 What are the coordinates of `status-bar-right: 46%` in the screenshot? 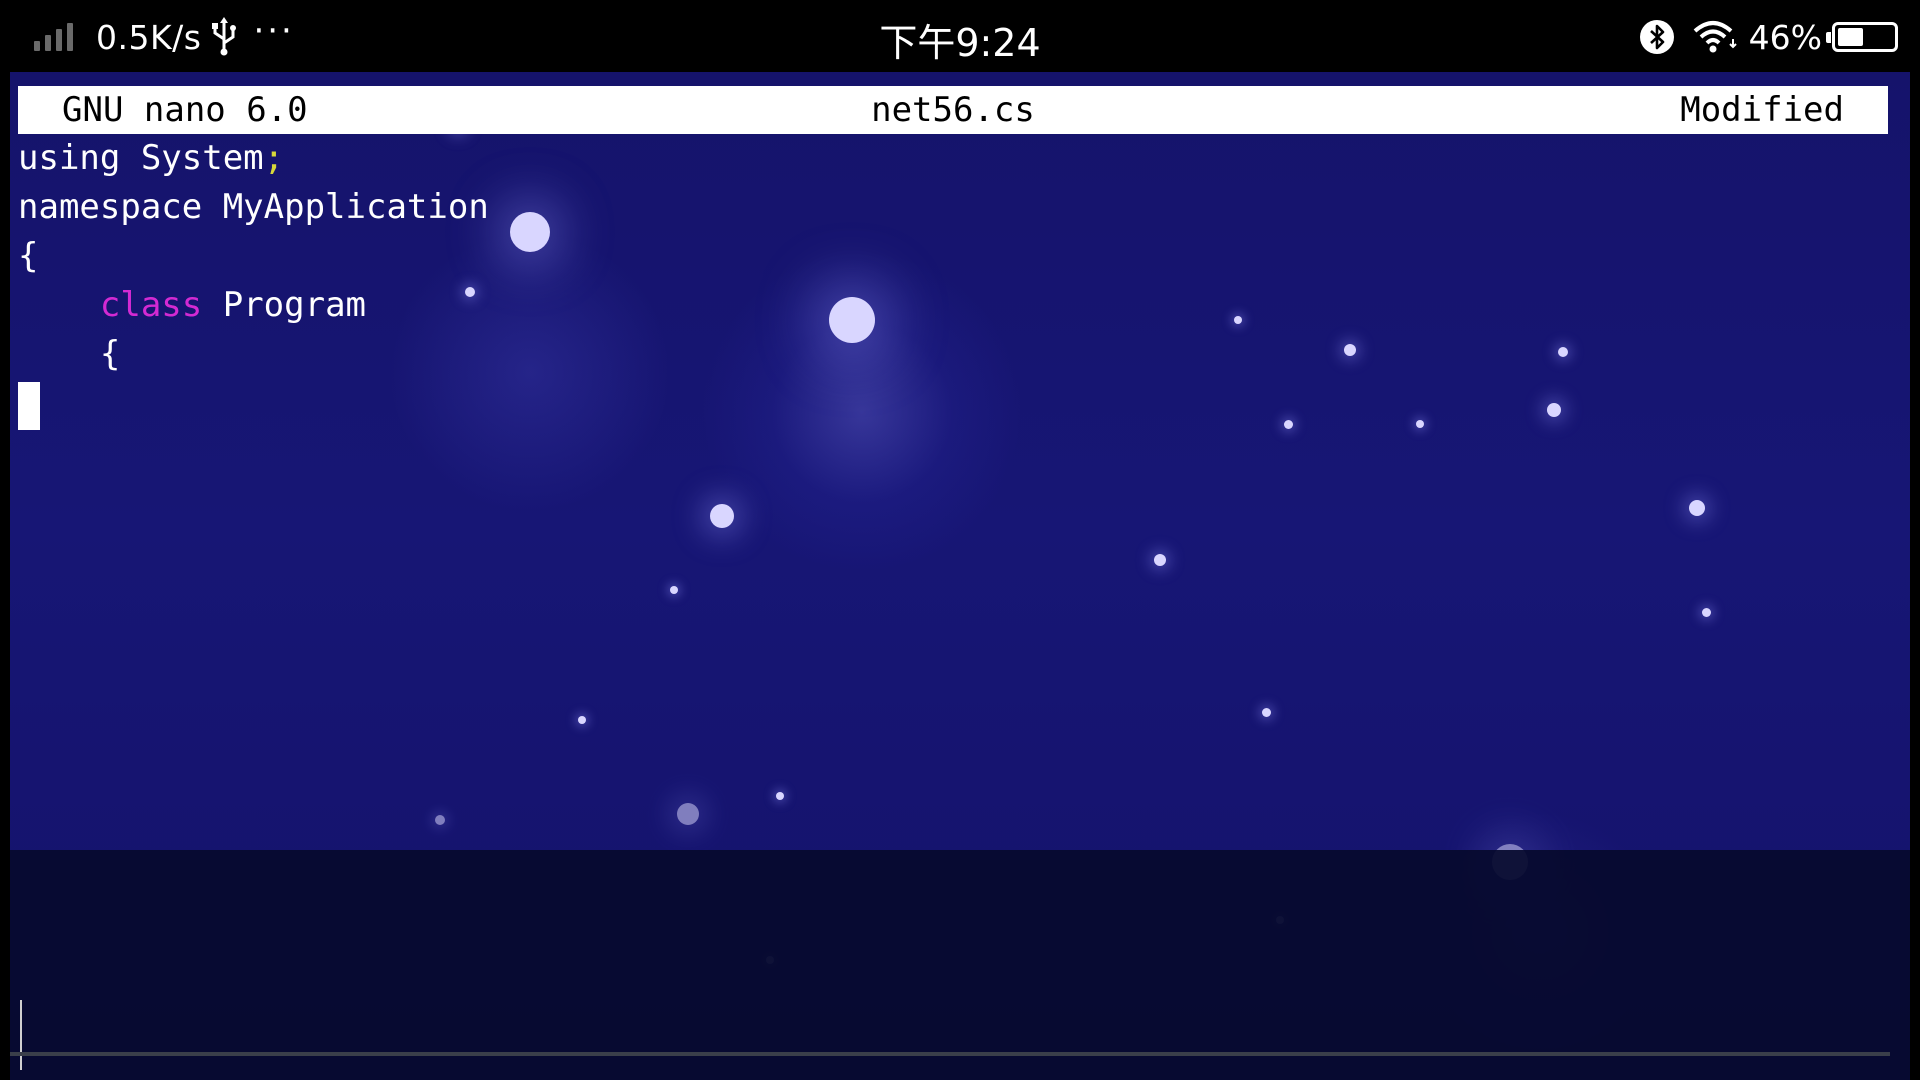 It's located at (1768, 37).